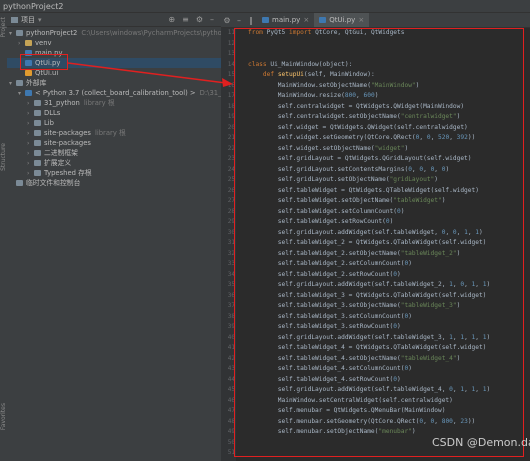  Describe the element at coordinates (150, 74) in the screenshot. I see `annotation-arrow` at that location.